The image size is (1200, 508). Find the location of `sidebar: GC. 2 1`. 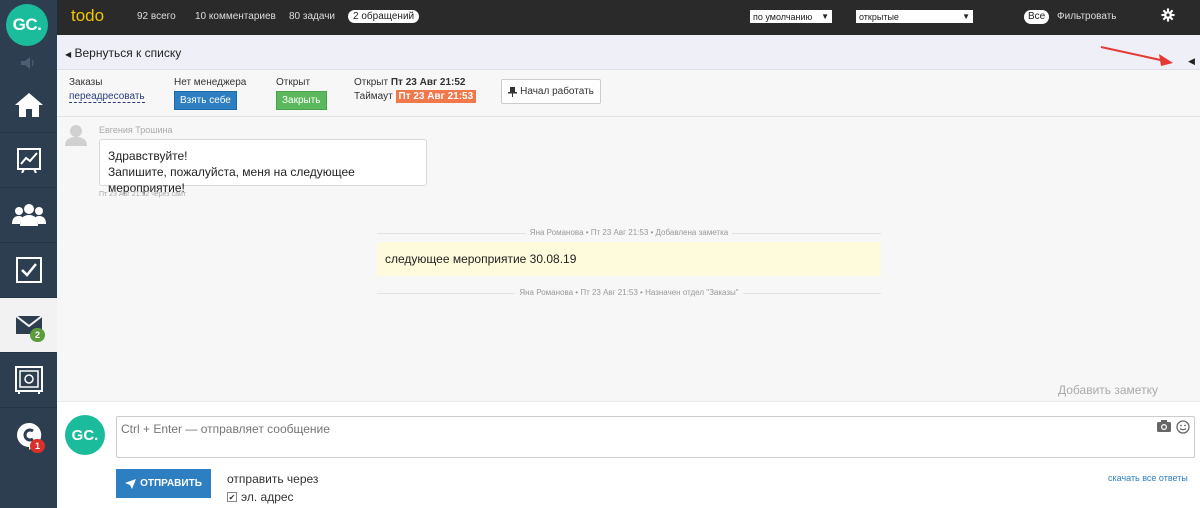

sidebar: GC. 2 1 is located at coordinates (28, 254).